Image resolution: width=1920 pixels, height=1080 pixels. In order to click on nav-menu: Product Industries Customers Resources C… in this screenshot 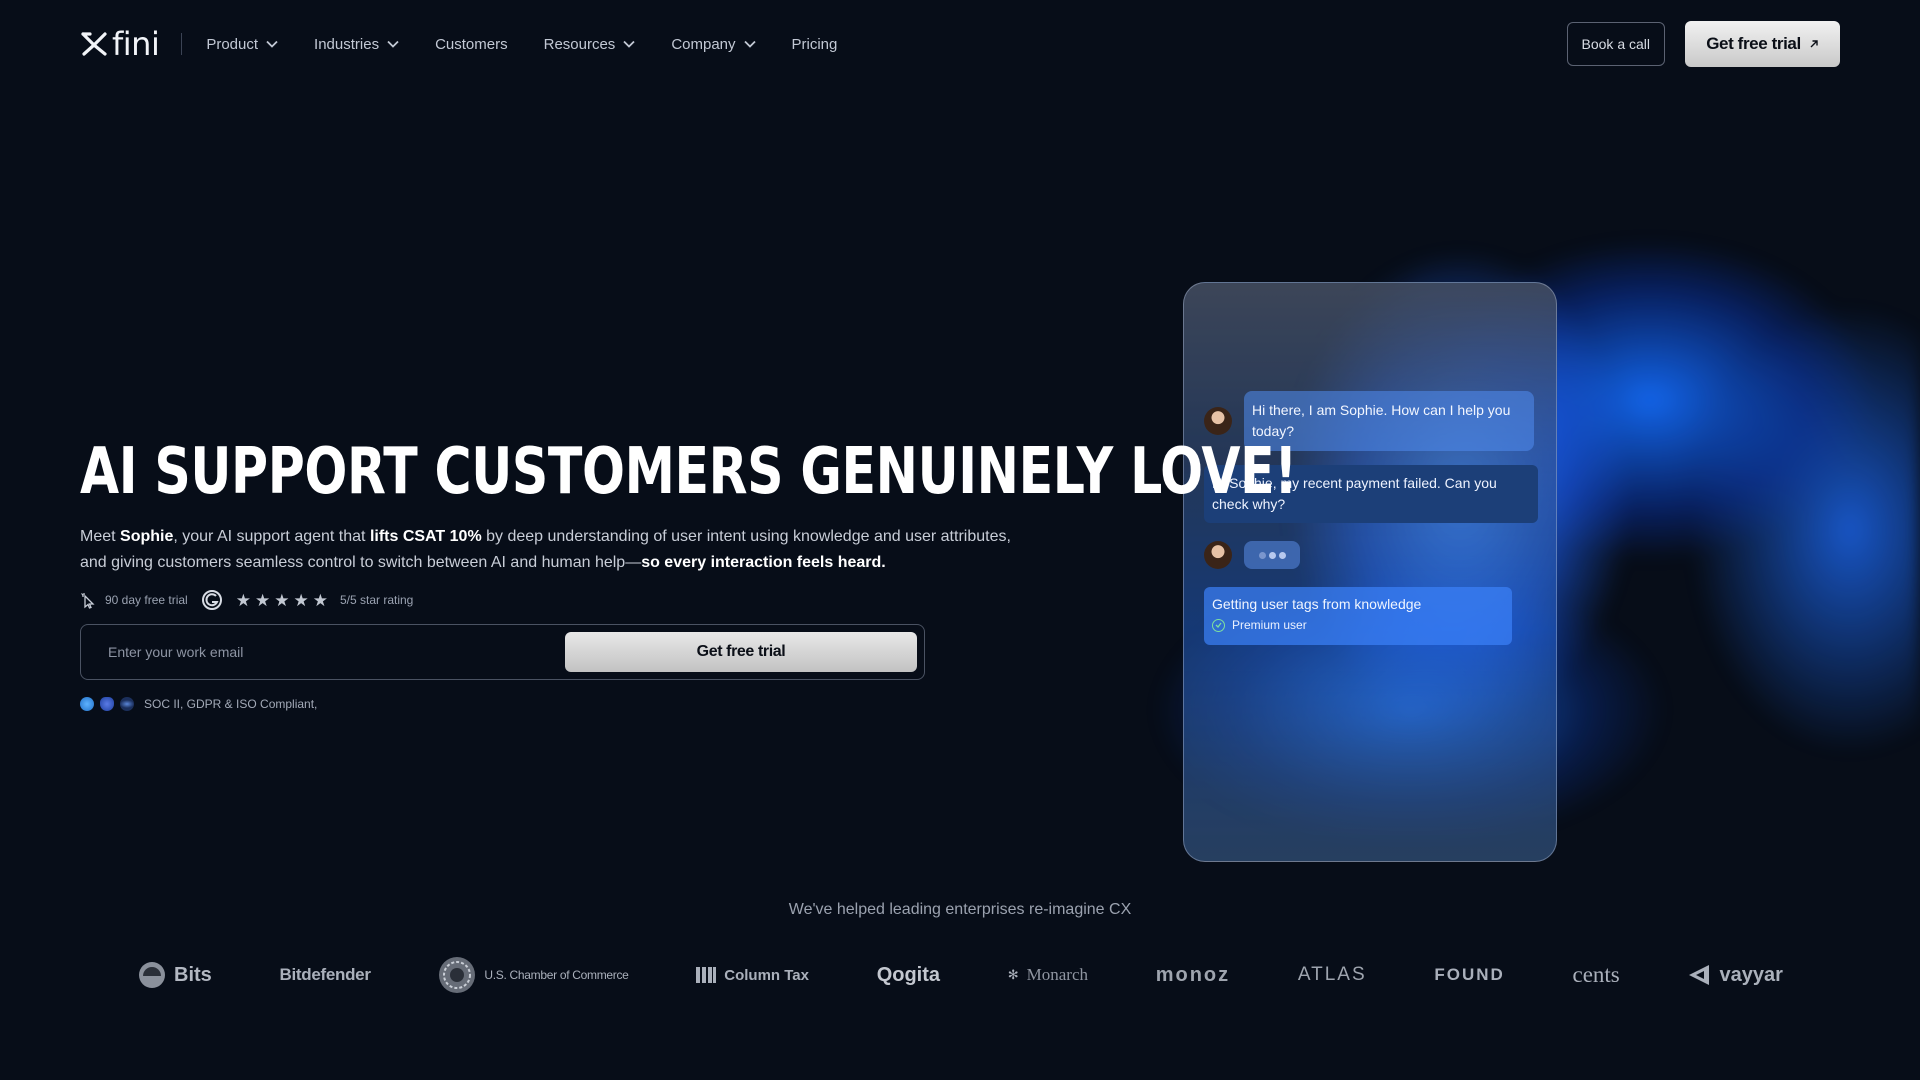, I will do `click(539, 44)`.